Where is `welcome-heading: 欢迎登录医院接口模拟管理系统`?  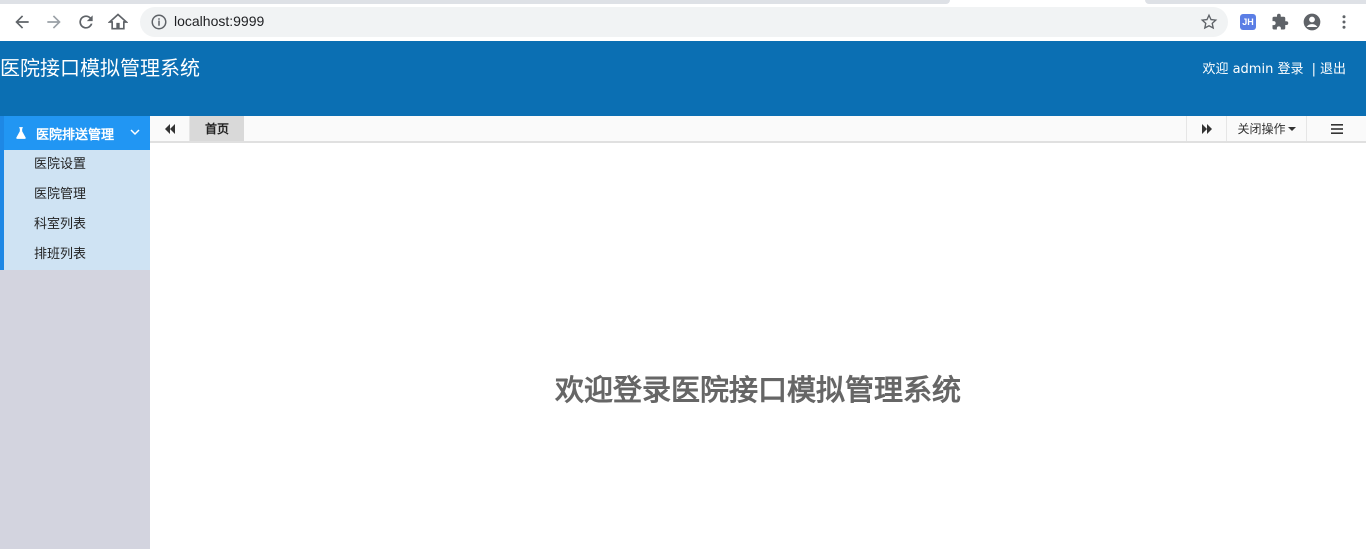 welcome-heading: 欢迎登录医院接口模拟管理系统 is located at coordinates (757, 390).